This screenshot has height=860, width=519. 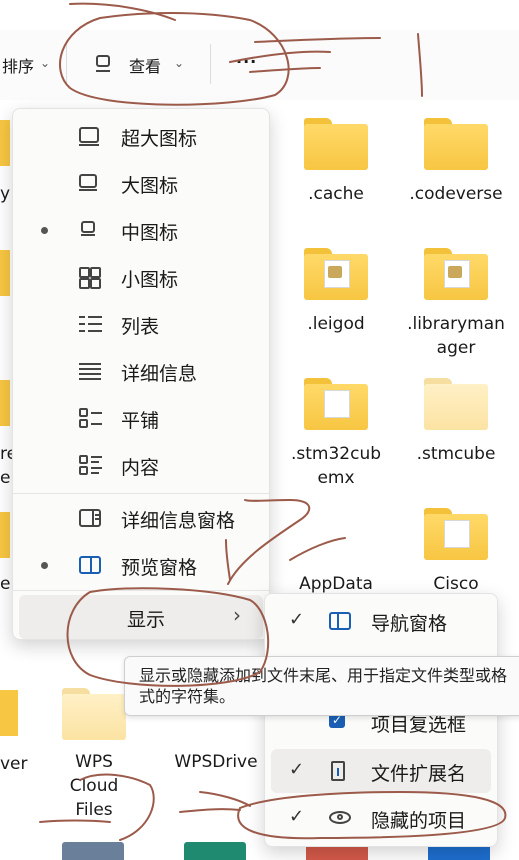 I want to click on tooltip-text: 显示或隐藏添加到文件末尾、用于指定文件类型或格式的字符集。, so click(x=323, y=686).